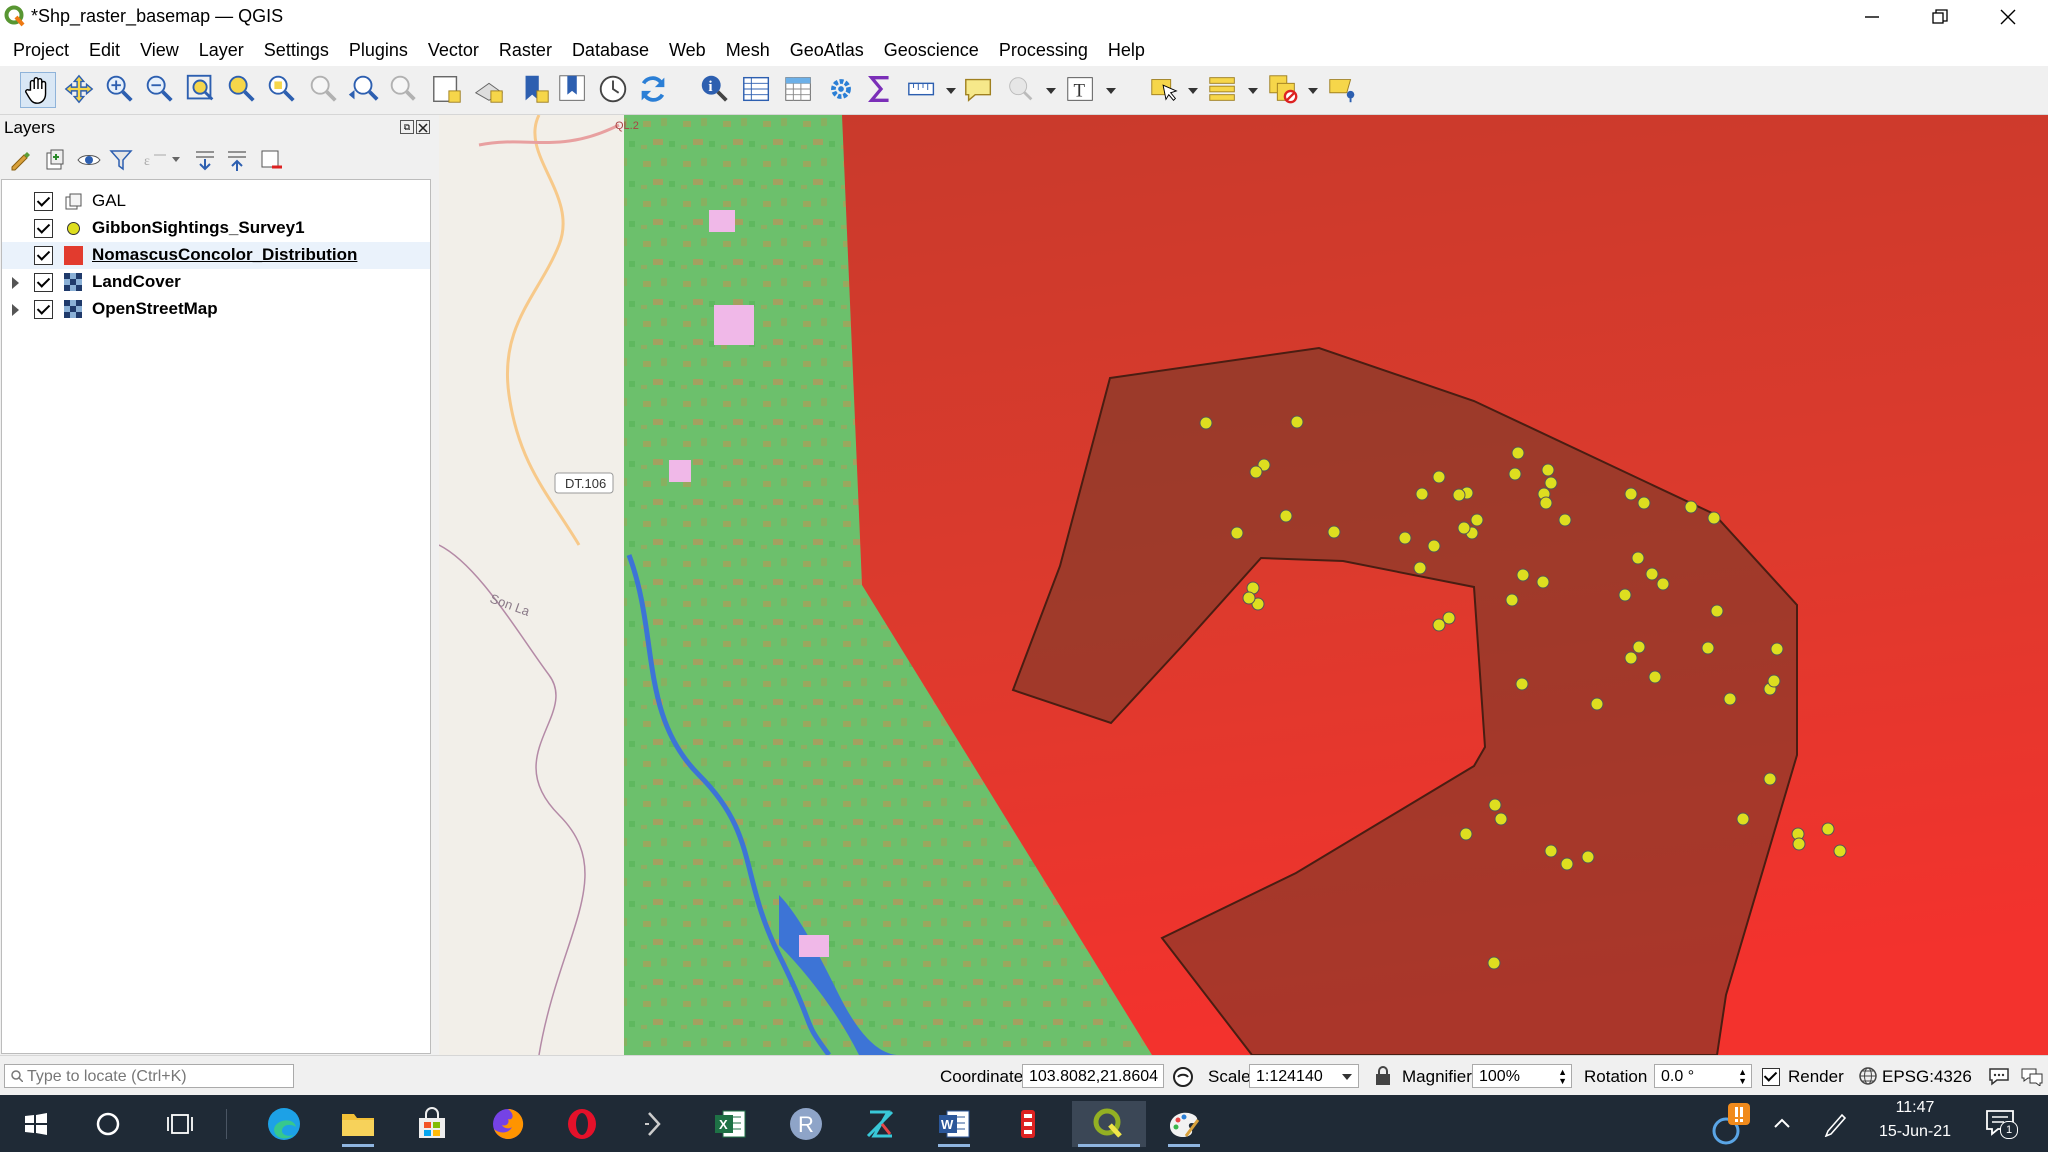 The width and height of the screenshot is (2048, 1152). What do you see at coordinates (1082, 90) in the screenshot?
I see `text-annotation-button: T` at bounding box center [1082, 90].